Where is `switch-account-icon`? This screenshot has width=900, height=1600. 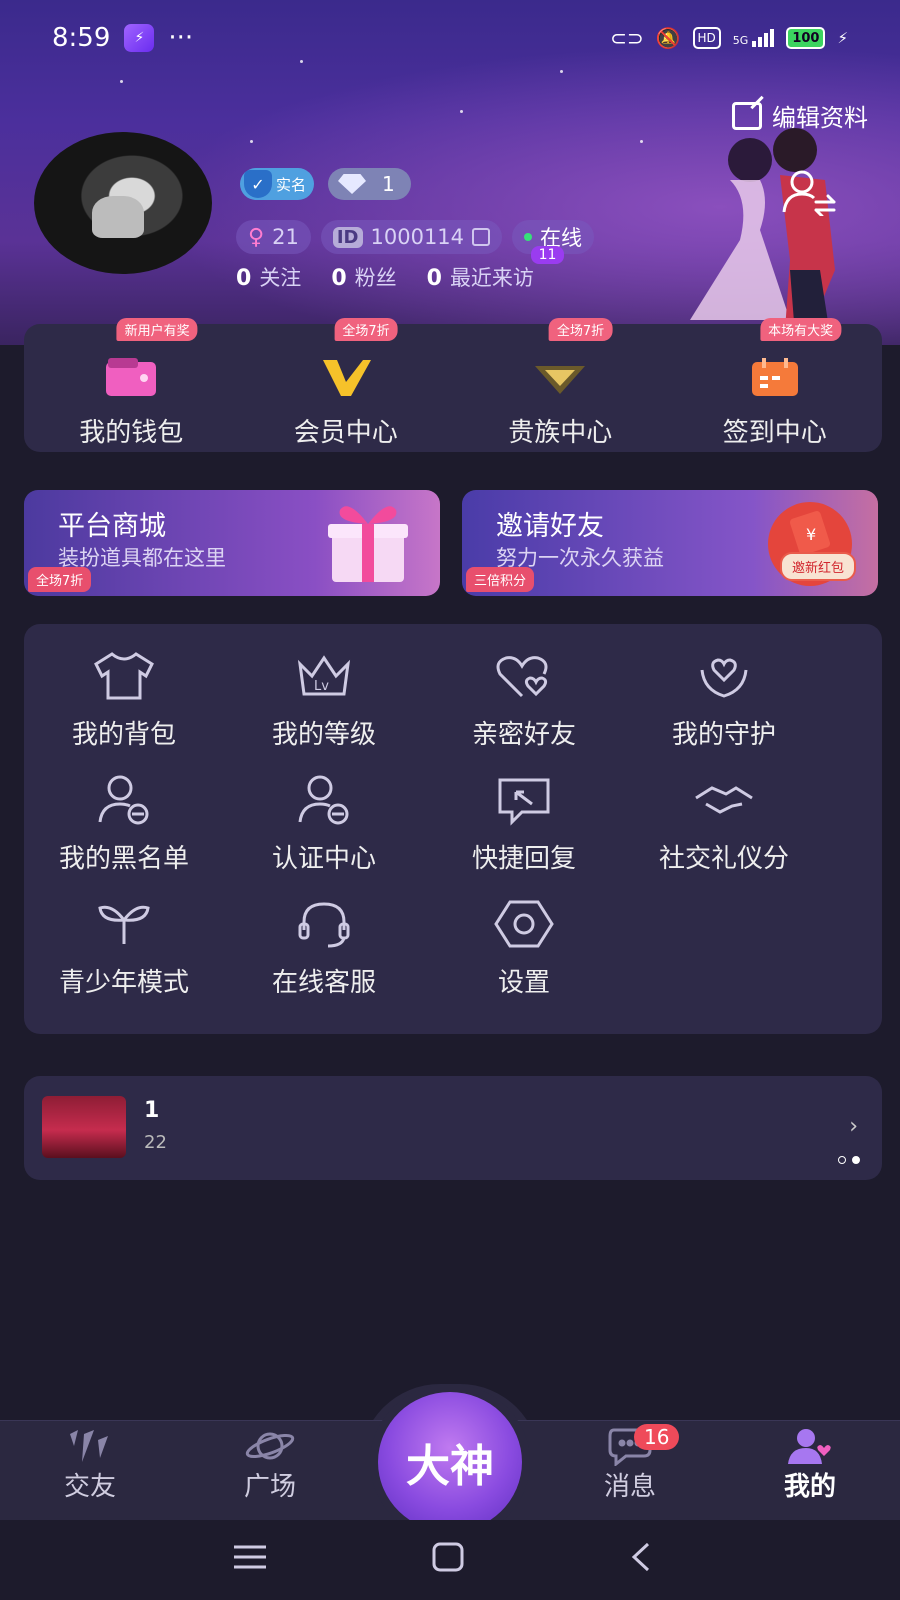 switch-account-icon is located at coordinates (808, 193).